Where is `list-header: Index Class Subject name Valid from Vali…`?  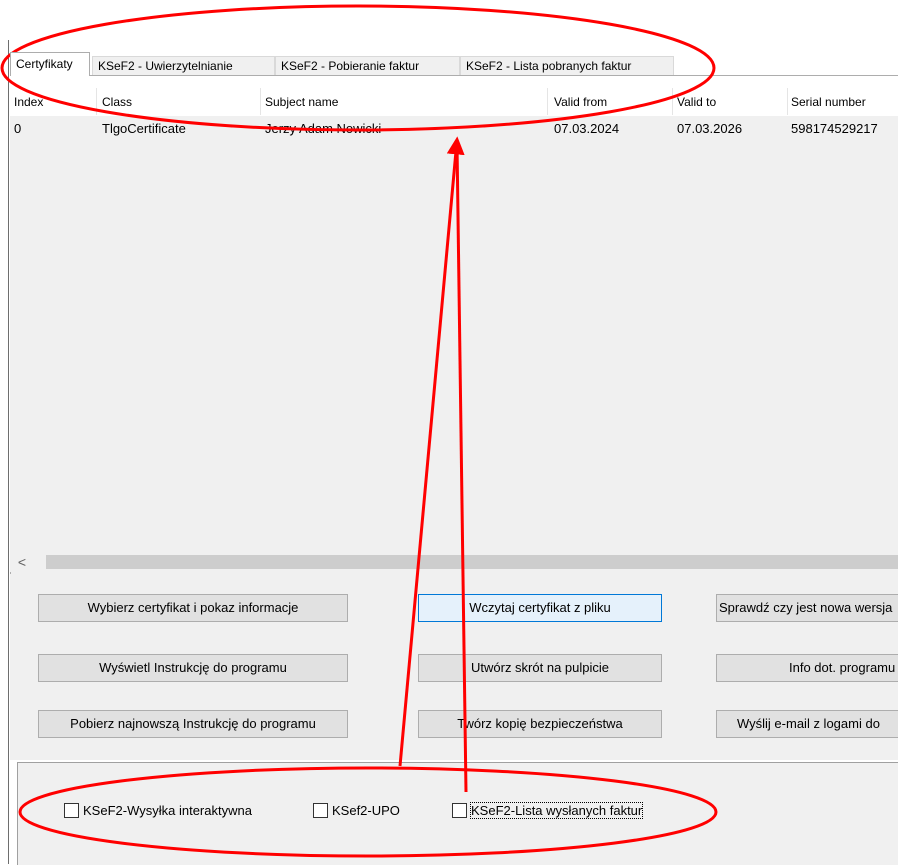
list-header: Index Class Subject name Valid from Vali… is located at coordinates (454, 101).